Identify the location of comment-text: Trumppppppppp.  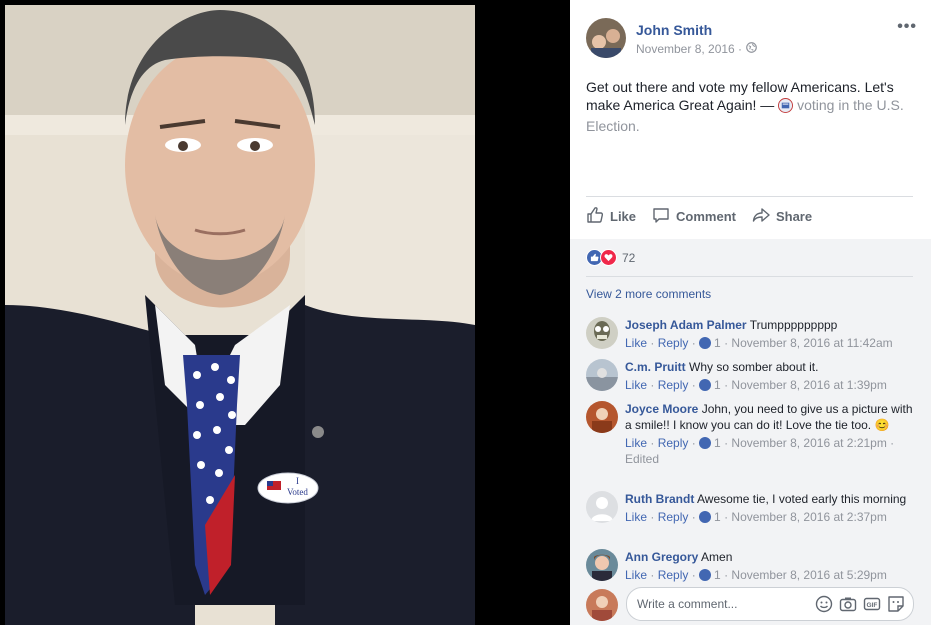
(793, 325).